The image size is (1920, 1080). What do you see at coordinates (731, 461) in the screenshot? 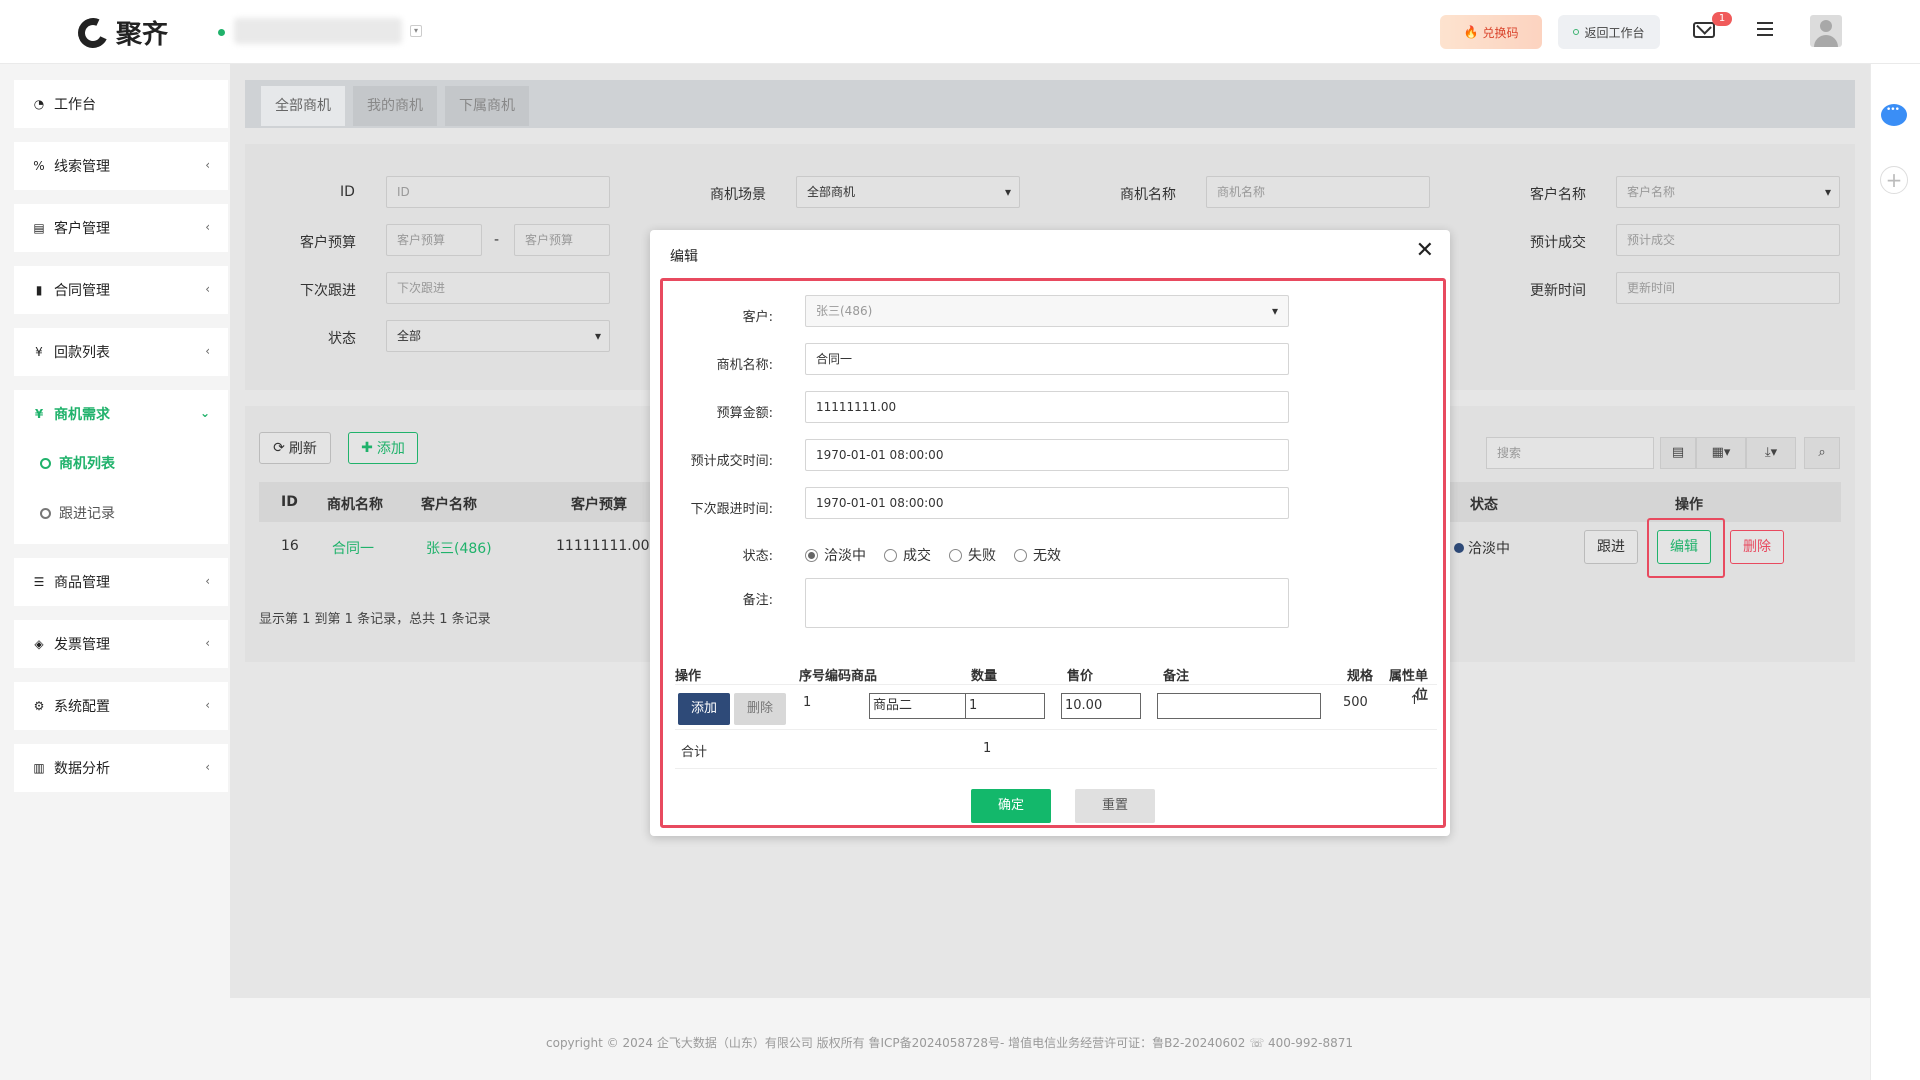
I see `expected-date-label: 预计成交时间:` at bounding box center [731, 461].